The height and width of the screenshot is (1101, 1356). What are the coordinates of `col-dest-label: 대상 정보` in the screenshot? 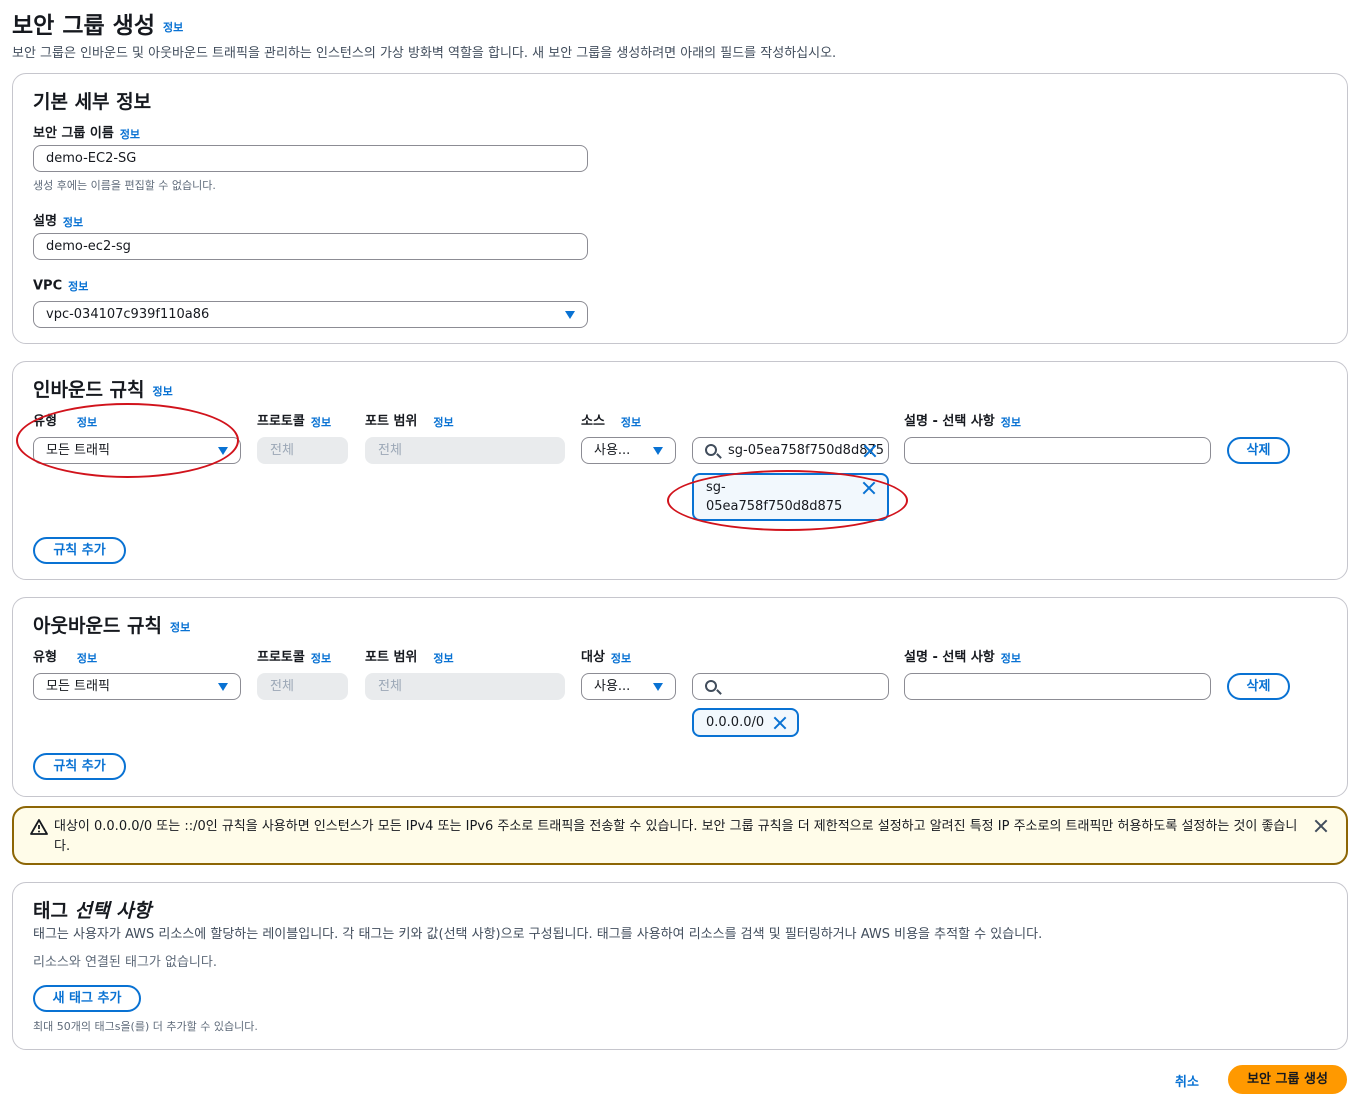 It's located at (606, 657).